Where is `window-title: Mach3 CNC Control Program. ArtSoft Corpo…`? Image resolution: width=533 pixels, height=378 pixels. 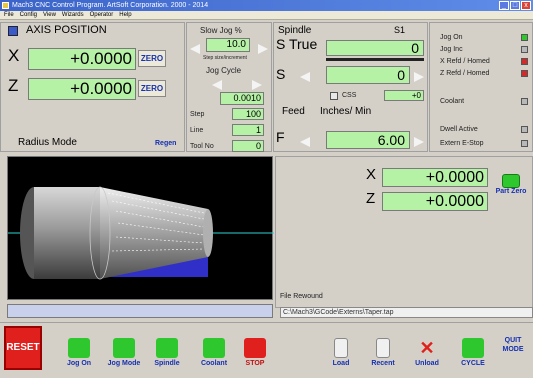 window-title: Mach3 CNC Control Program. ArtSoft Corpo… is located at coordinates (110, 5).